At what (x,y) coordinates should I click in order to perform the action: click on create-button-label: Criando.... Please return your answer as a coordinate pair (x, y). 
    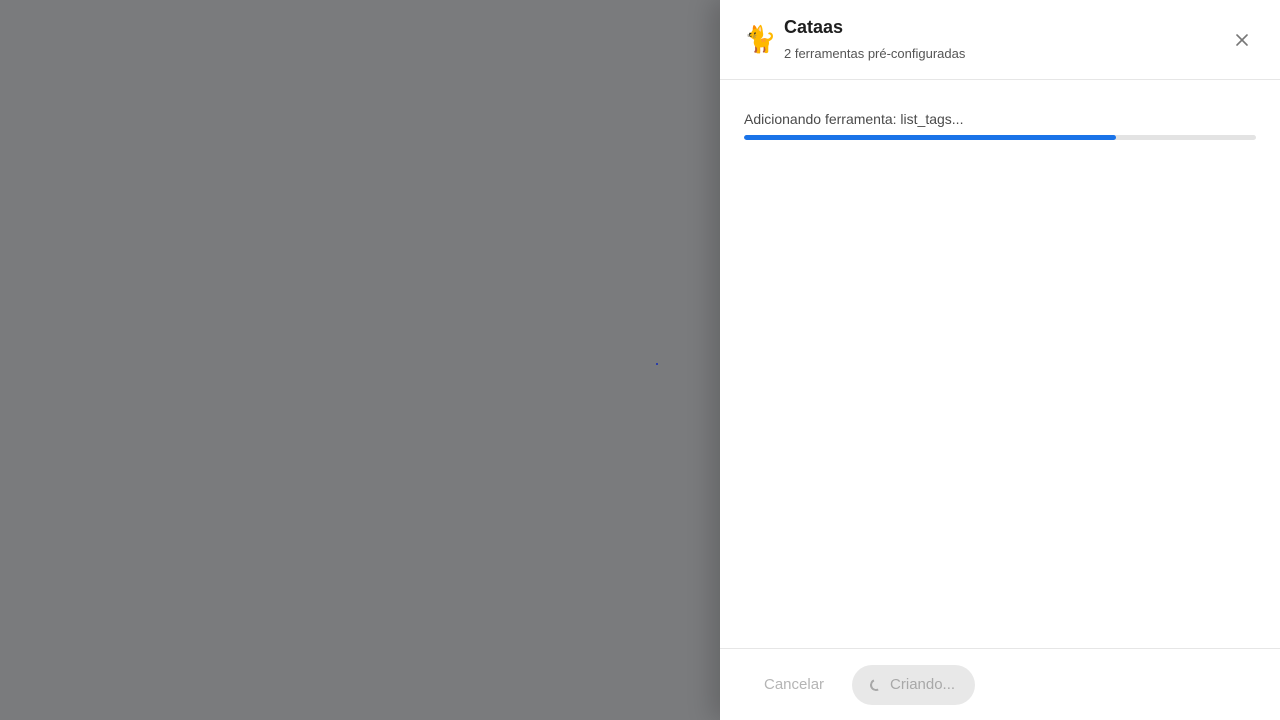
    Looking at the image, I should click on (923, 684).